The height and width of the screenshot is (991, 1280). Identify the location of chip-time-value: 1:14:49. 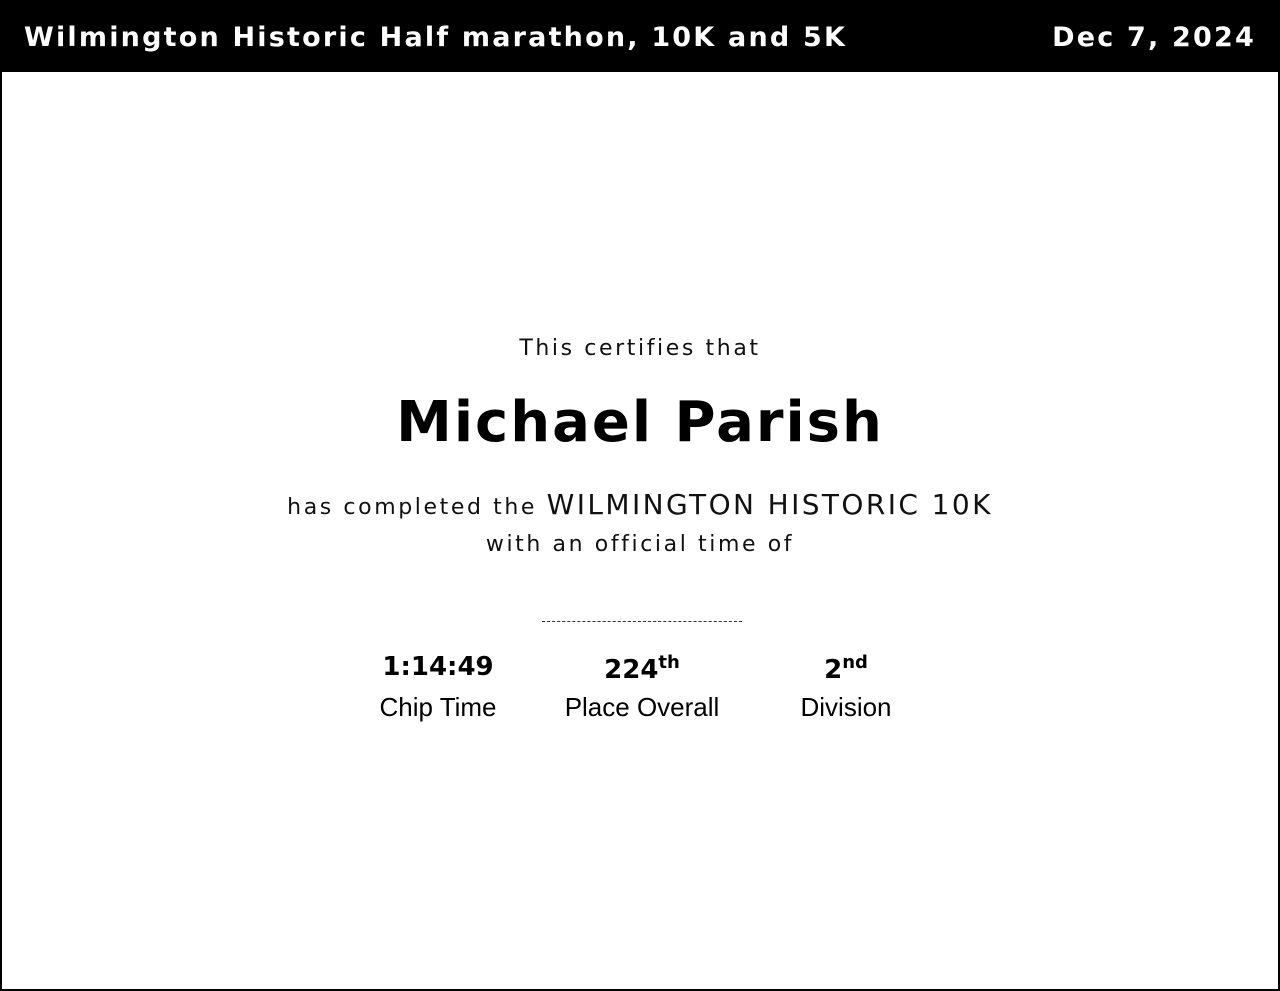
(438, 667).